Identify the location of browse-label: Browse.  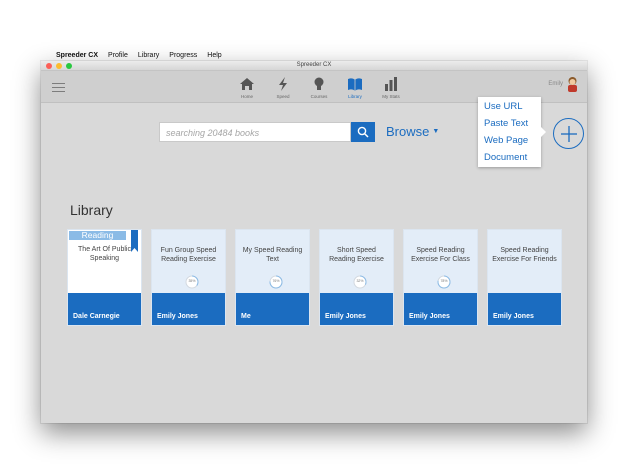
(408, 131).